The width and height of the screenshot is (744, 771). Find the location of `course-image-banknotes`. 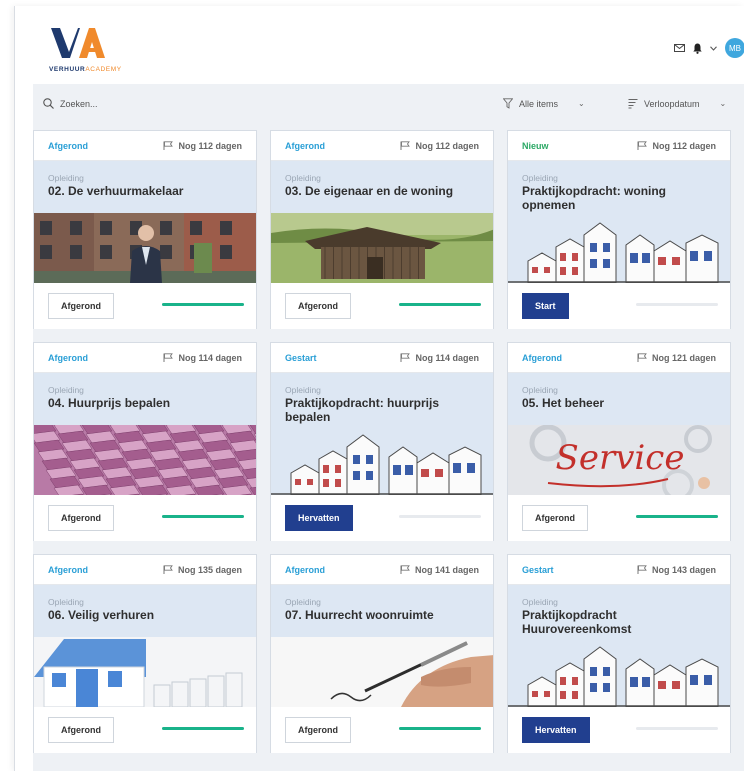

course-image-banknotes is located at coordinates (145, 460).